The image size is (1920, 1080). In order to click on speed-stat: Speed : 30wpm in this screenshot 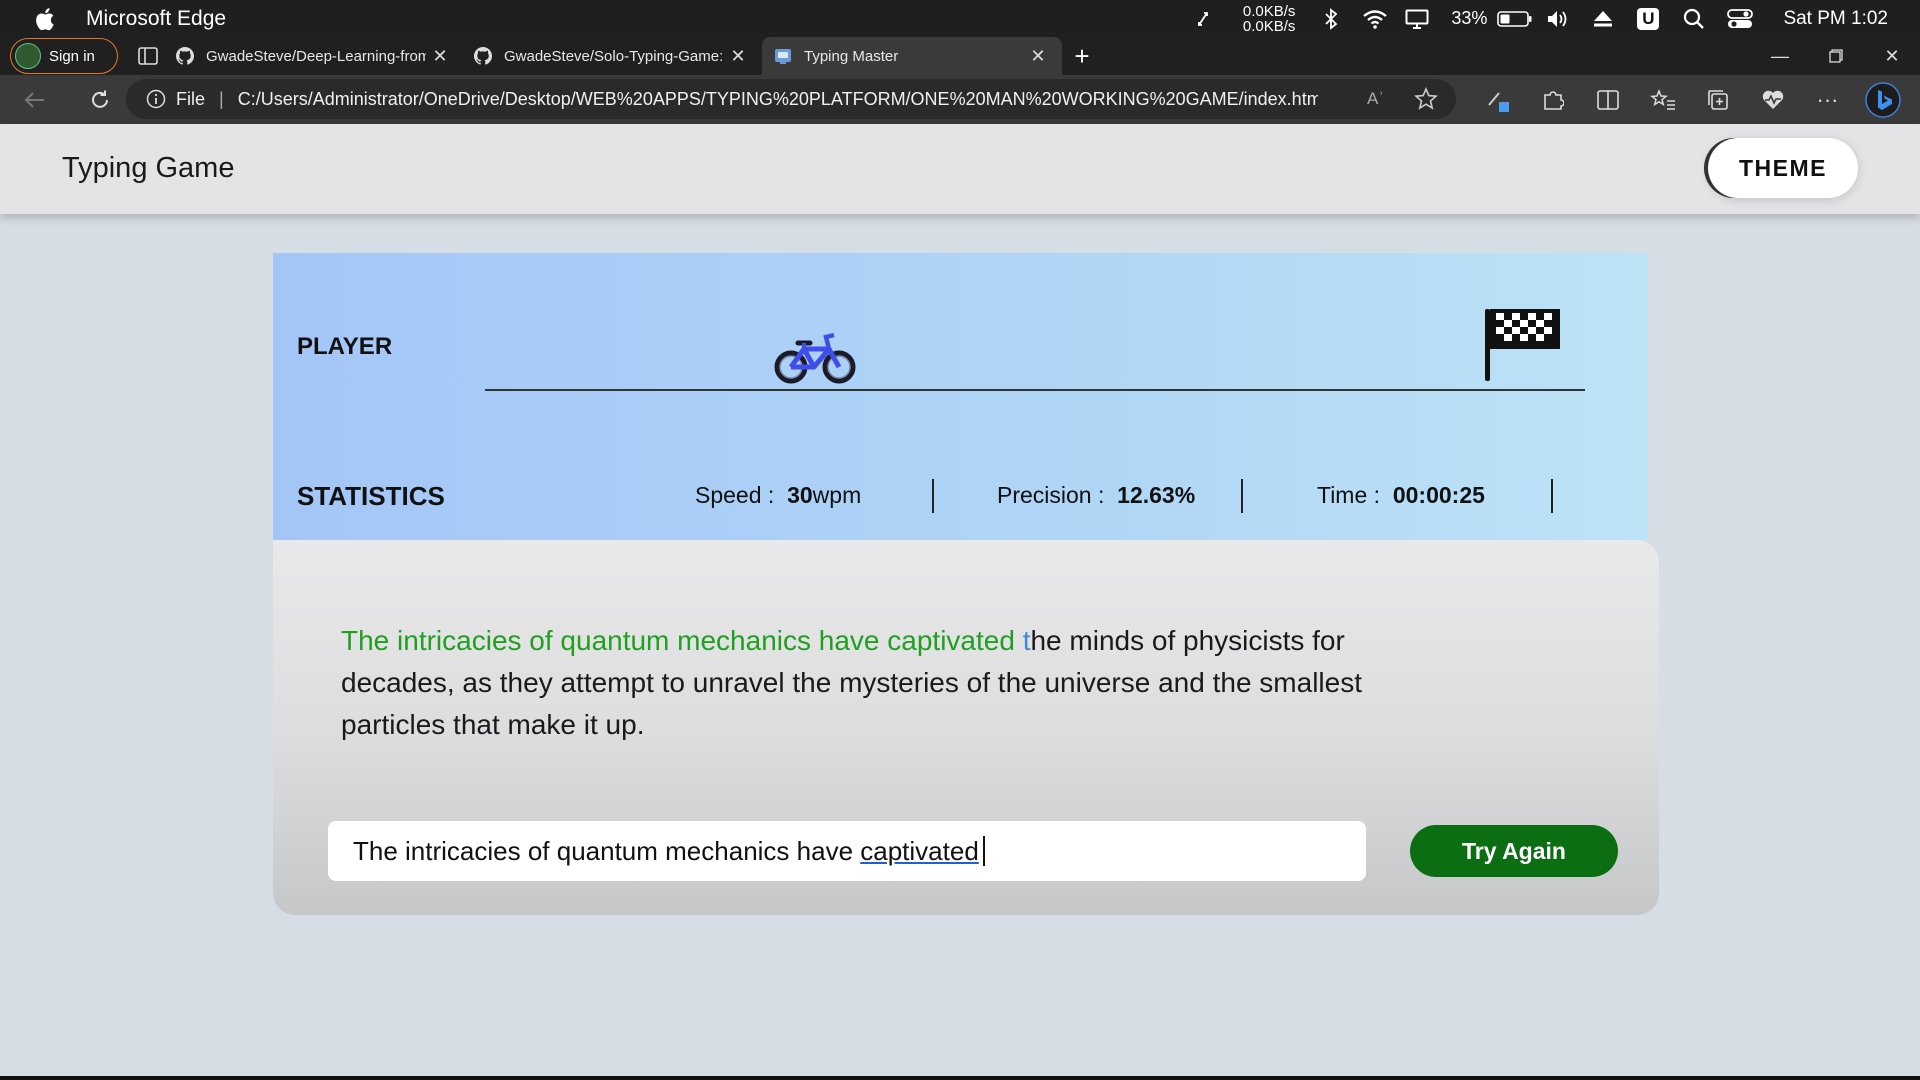, I will do `click(778, 495)`.